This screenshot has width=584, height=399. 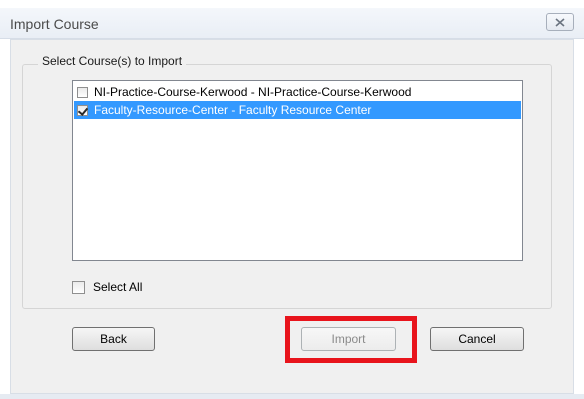 I want to click on import-highlight-box, so click(x=351, y=339).